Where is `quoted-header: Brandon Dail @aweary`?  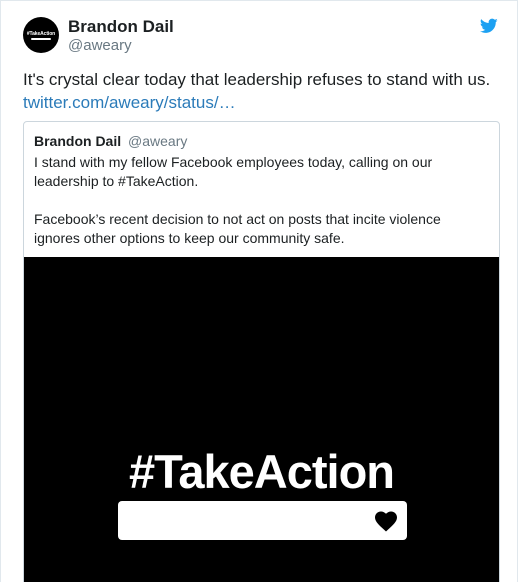
quoted-header: Brandon Dail @aweary is located at coordinates (110, 141).